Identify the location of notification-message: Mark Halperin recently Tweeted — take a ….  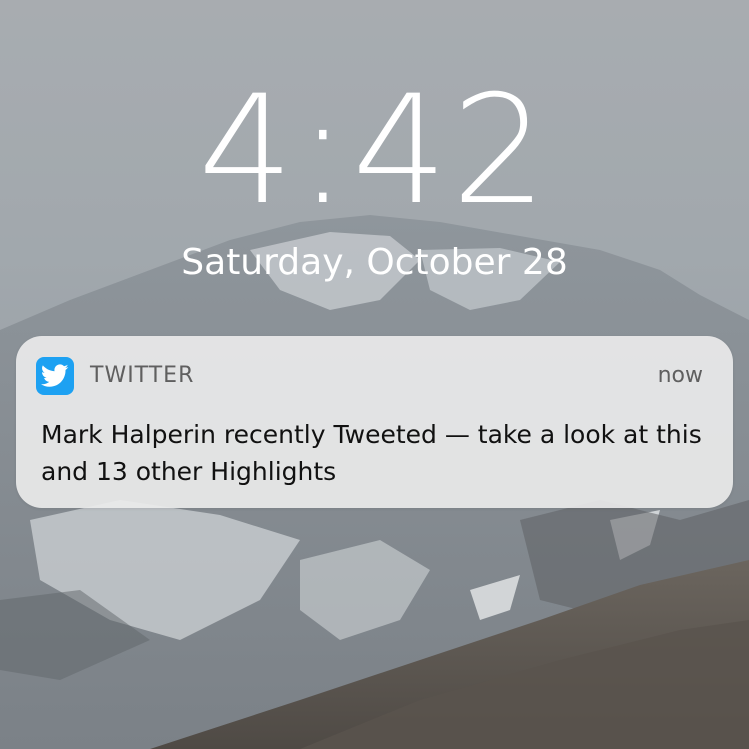
(371, 453).